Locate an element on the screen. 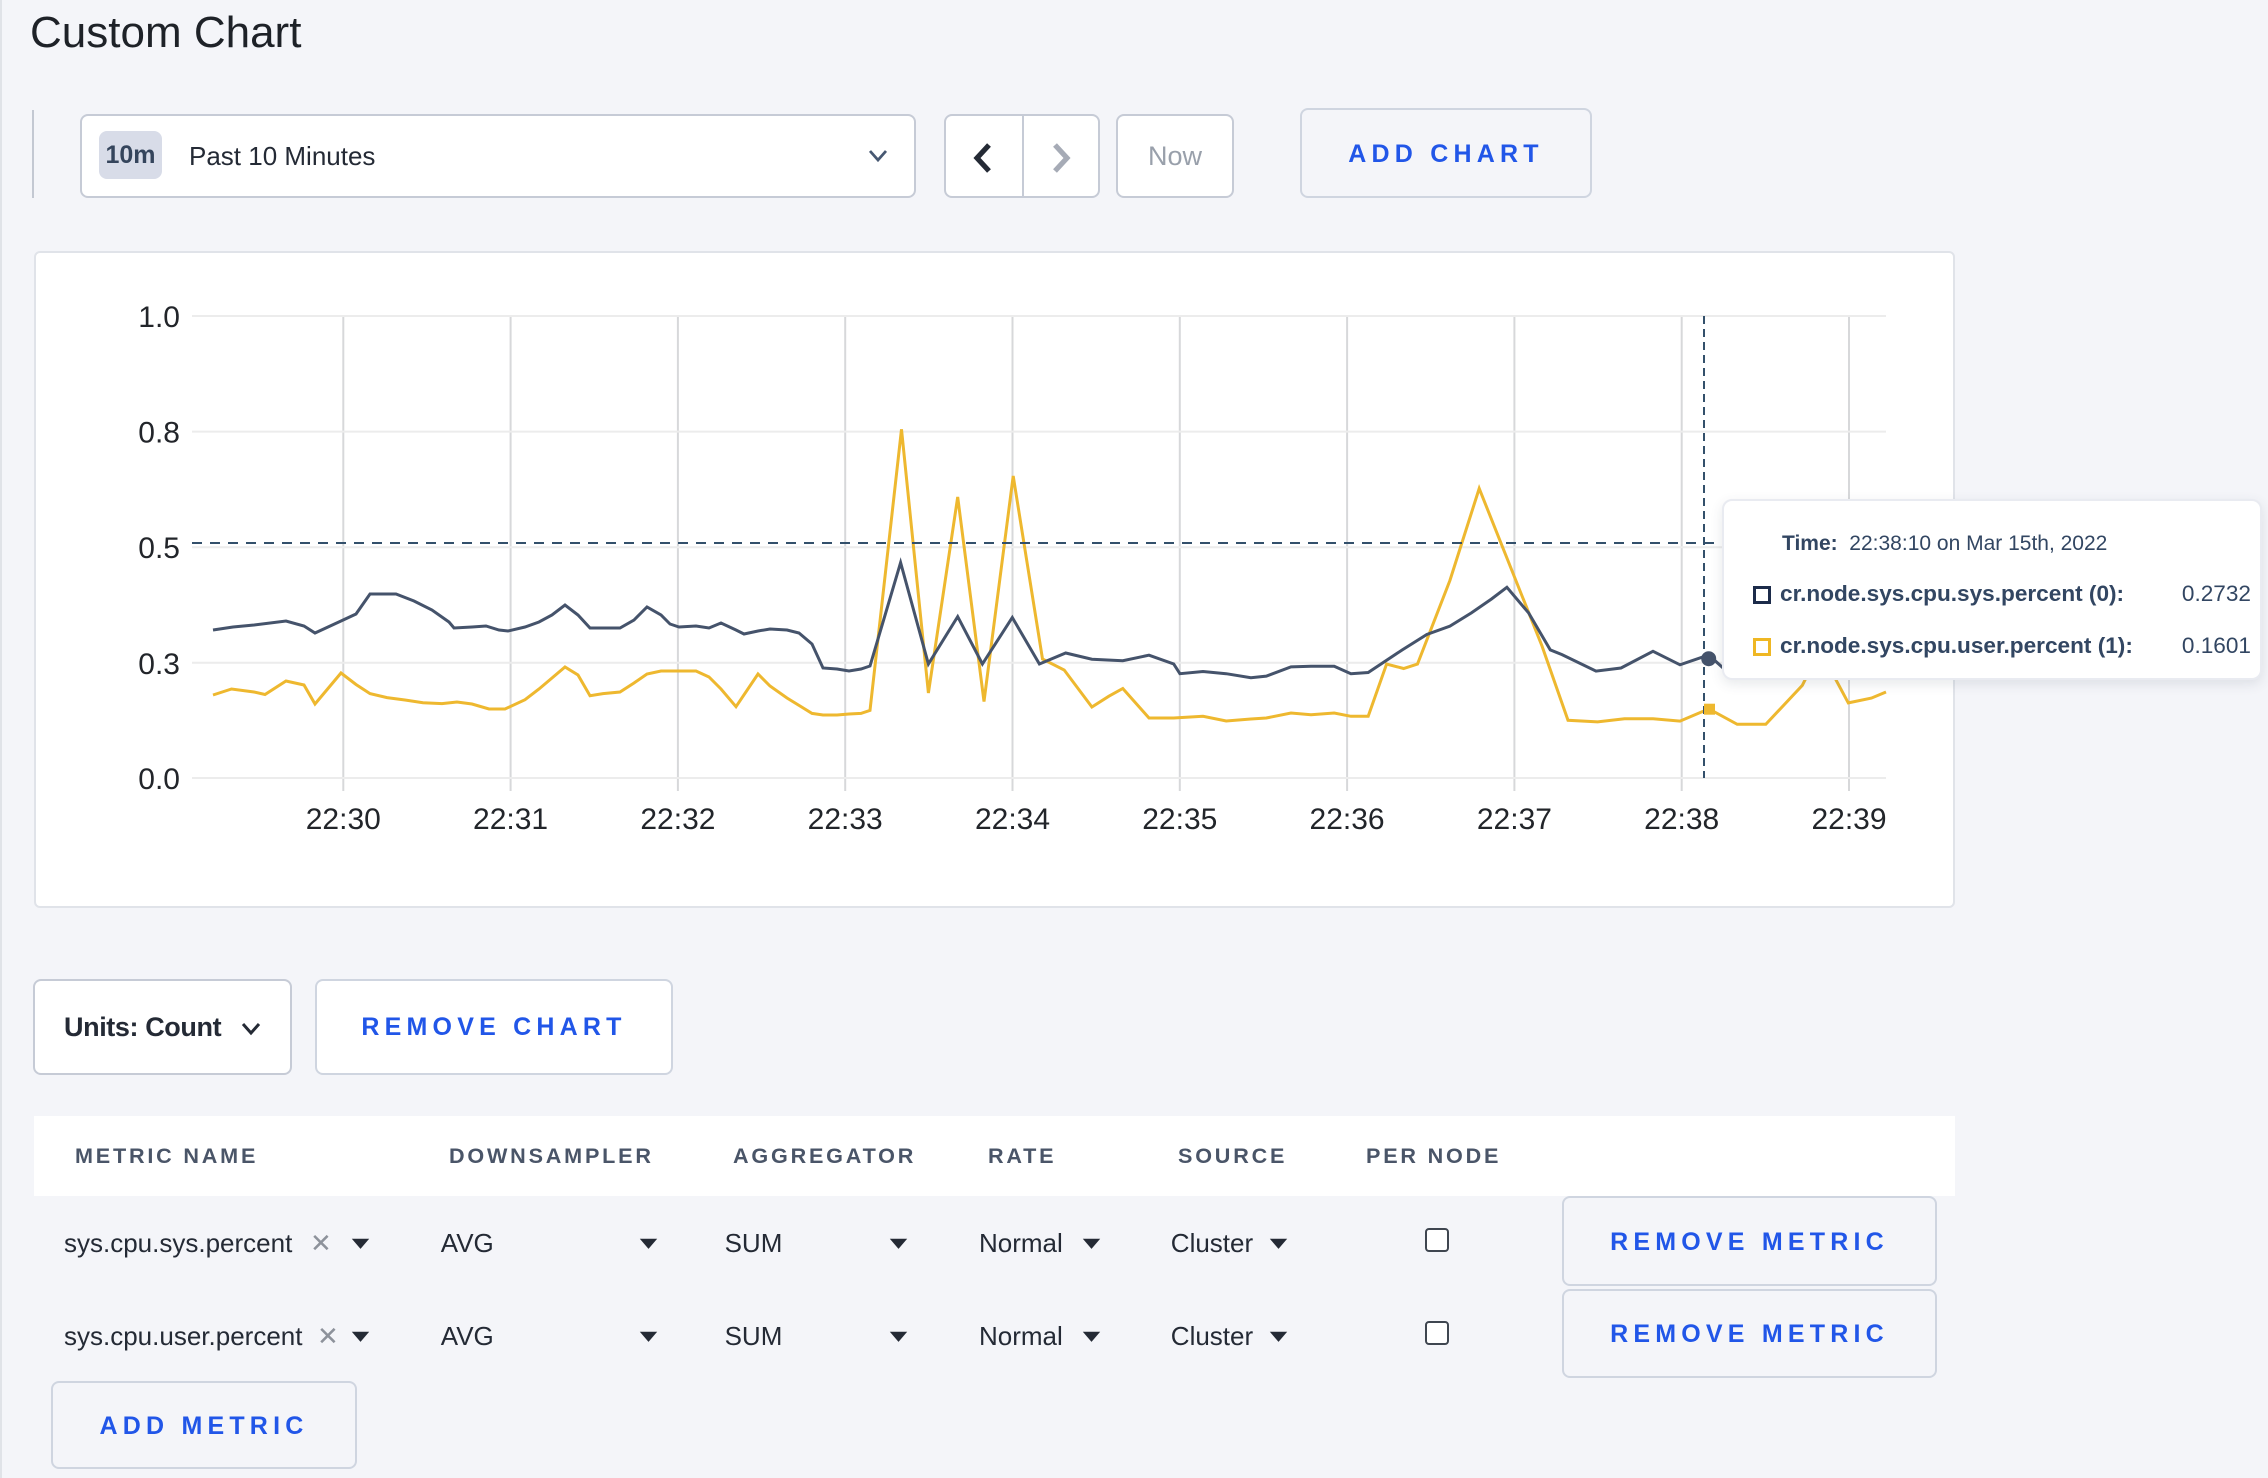  svg-text: 22:34 is located at coordinates (1012, 819).